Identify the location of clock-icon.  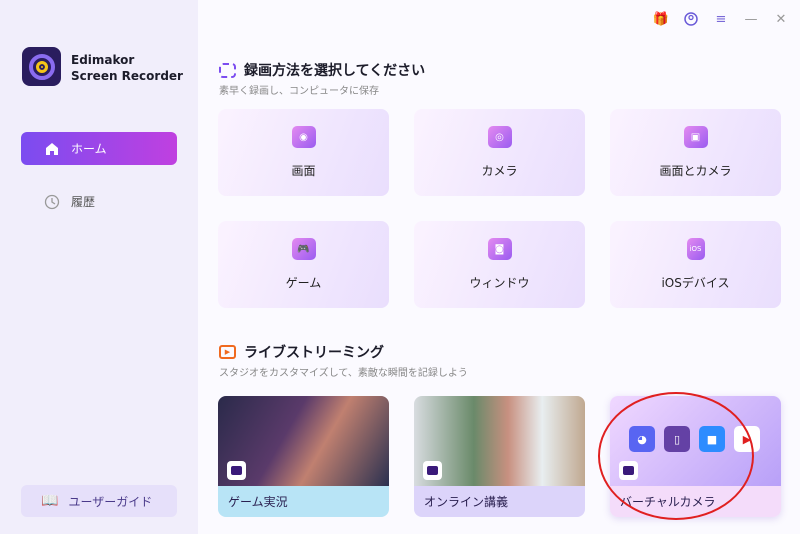
(52, 202).